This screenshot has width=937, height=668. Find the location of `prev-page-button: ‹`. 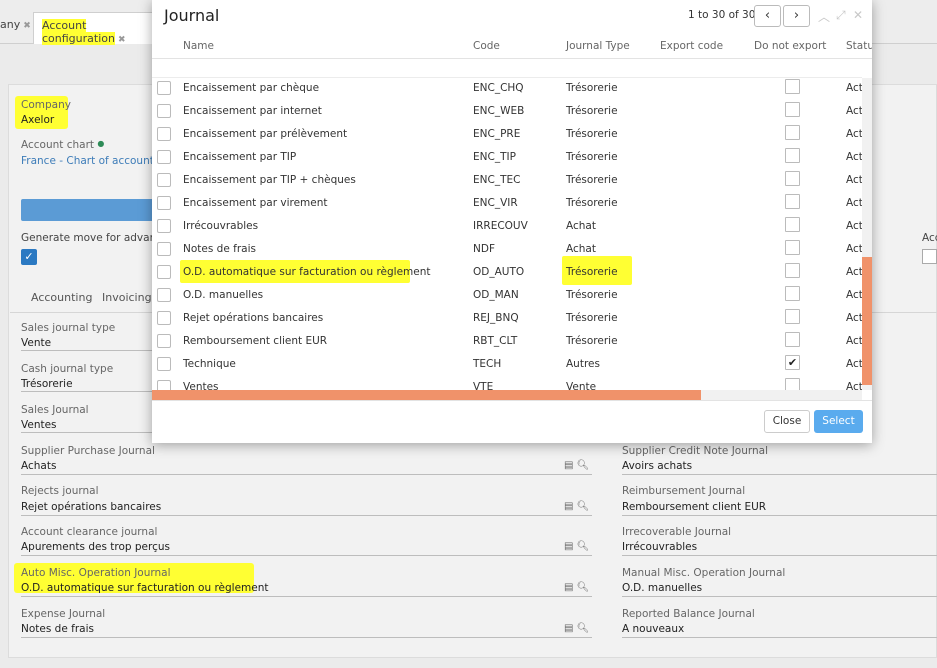

prev-page-button: ‹ is located at coordinates (767, 16).